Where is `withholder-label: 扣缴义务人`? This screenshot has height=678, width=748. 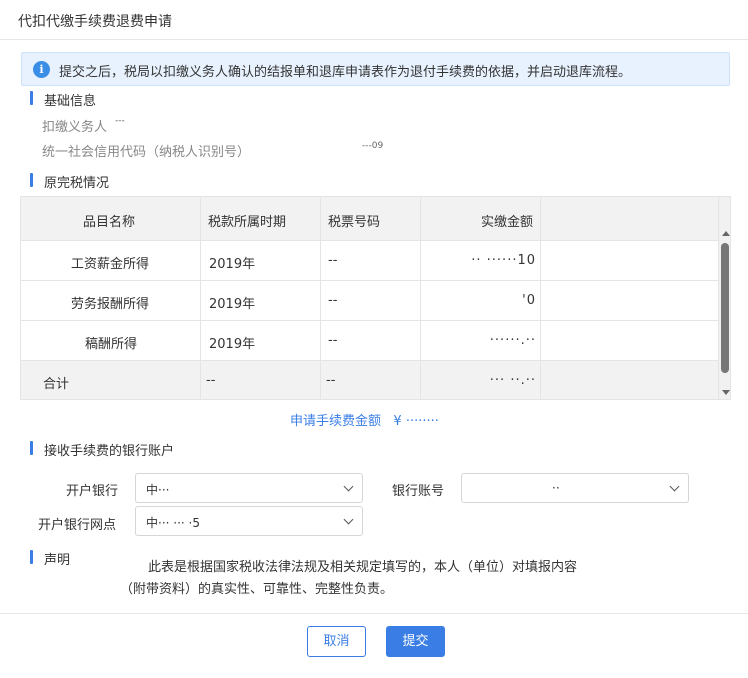
withholder-label: 扣缴义务人 is located at coordinates (75, 127).